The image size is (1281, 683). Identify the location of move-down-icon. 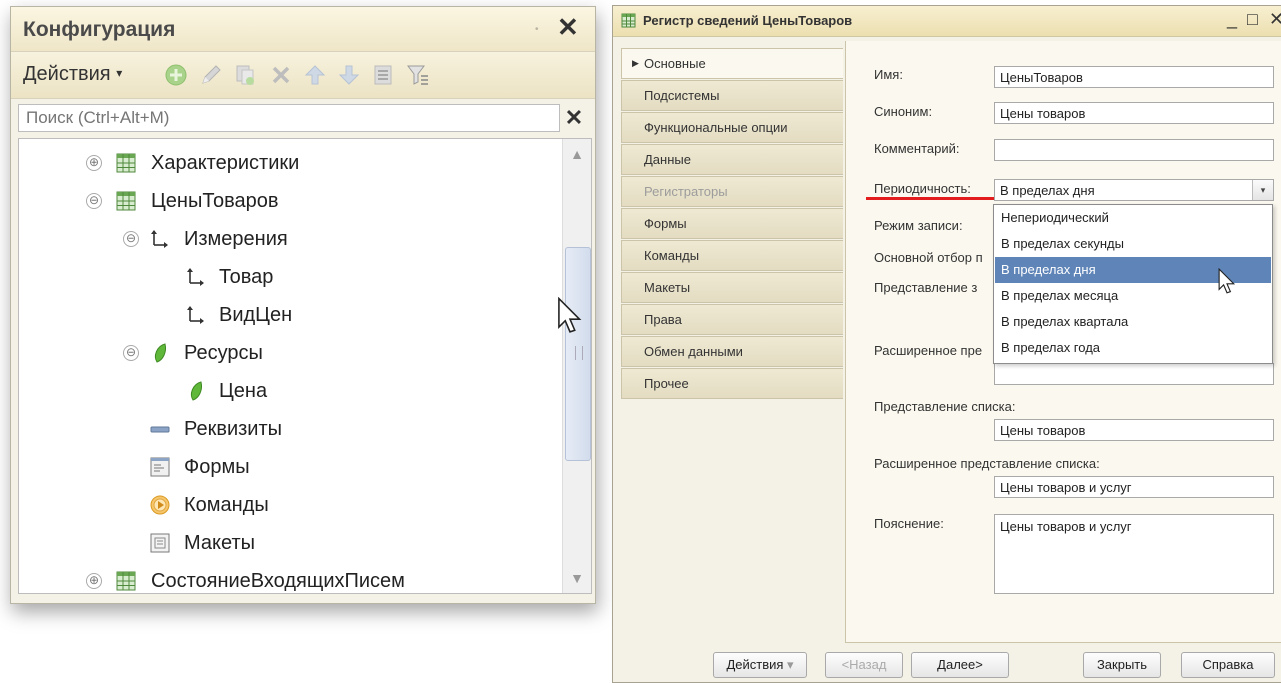
(349, 75).